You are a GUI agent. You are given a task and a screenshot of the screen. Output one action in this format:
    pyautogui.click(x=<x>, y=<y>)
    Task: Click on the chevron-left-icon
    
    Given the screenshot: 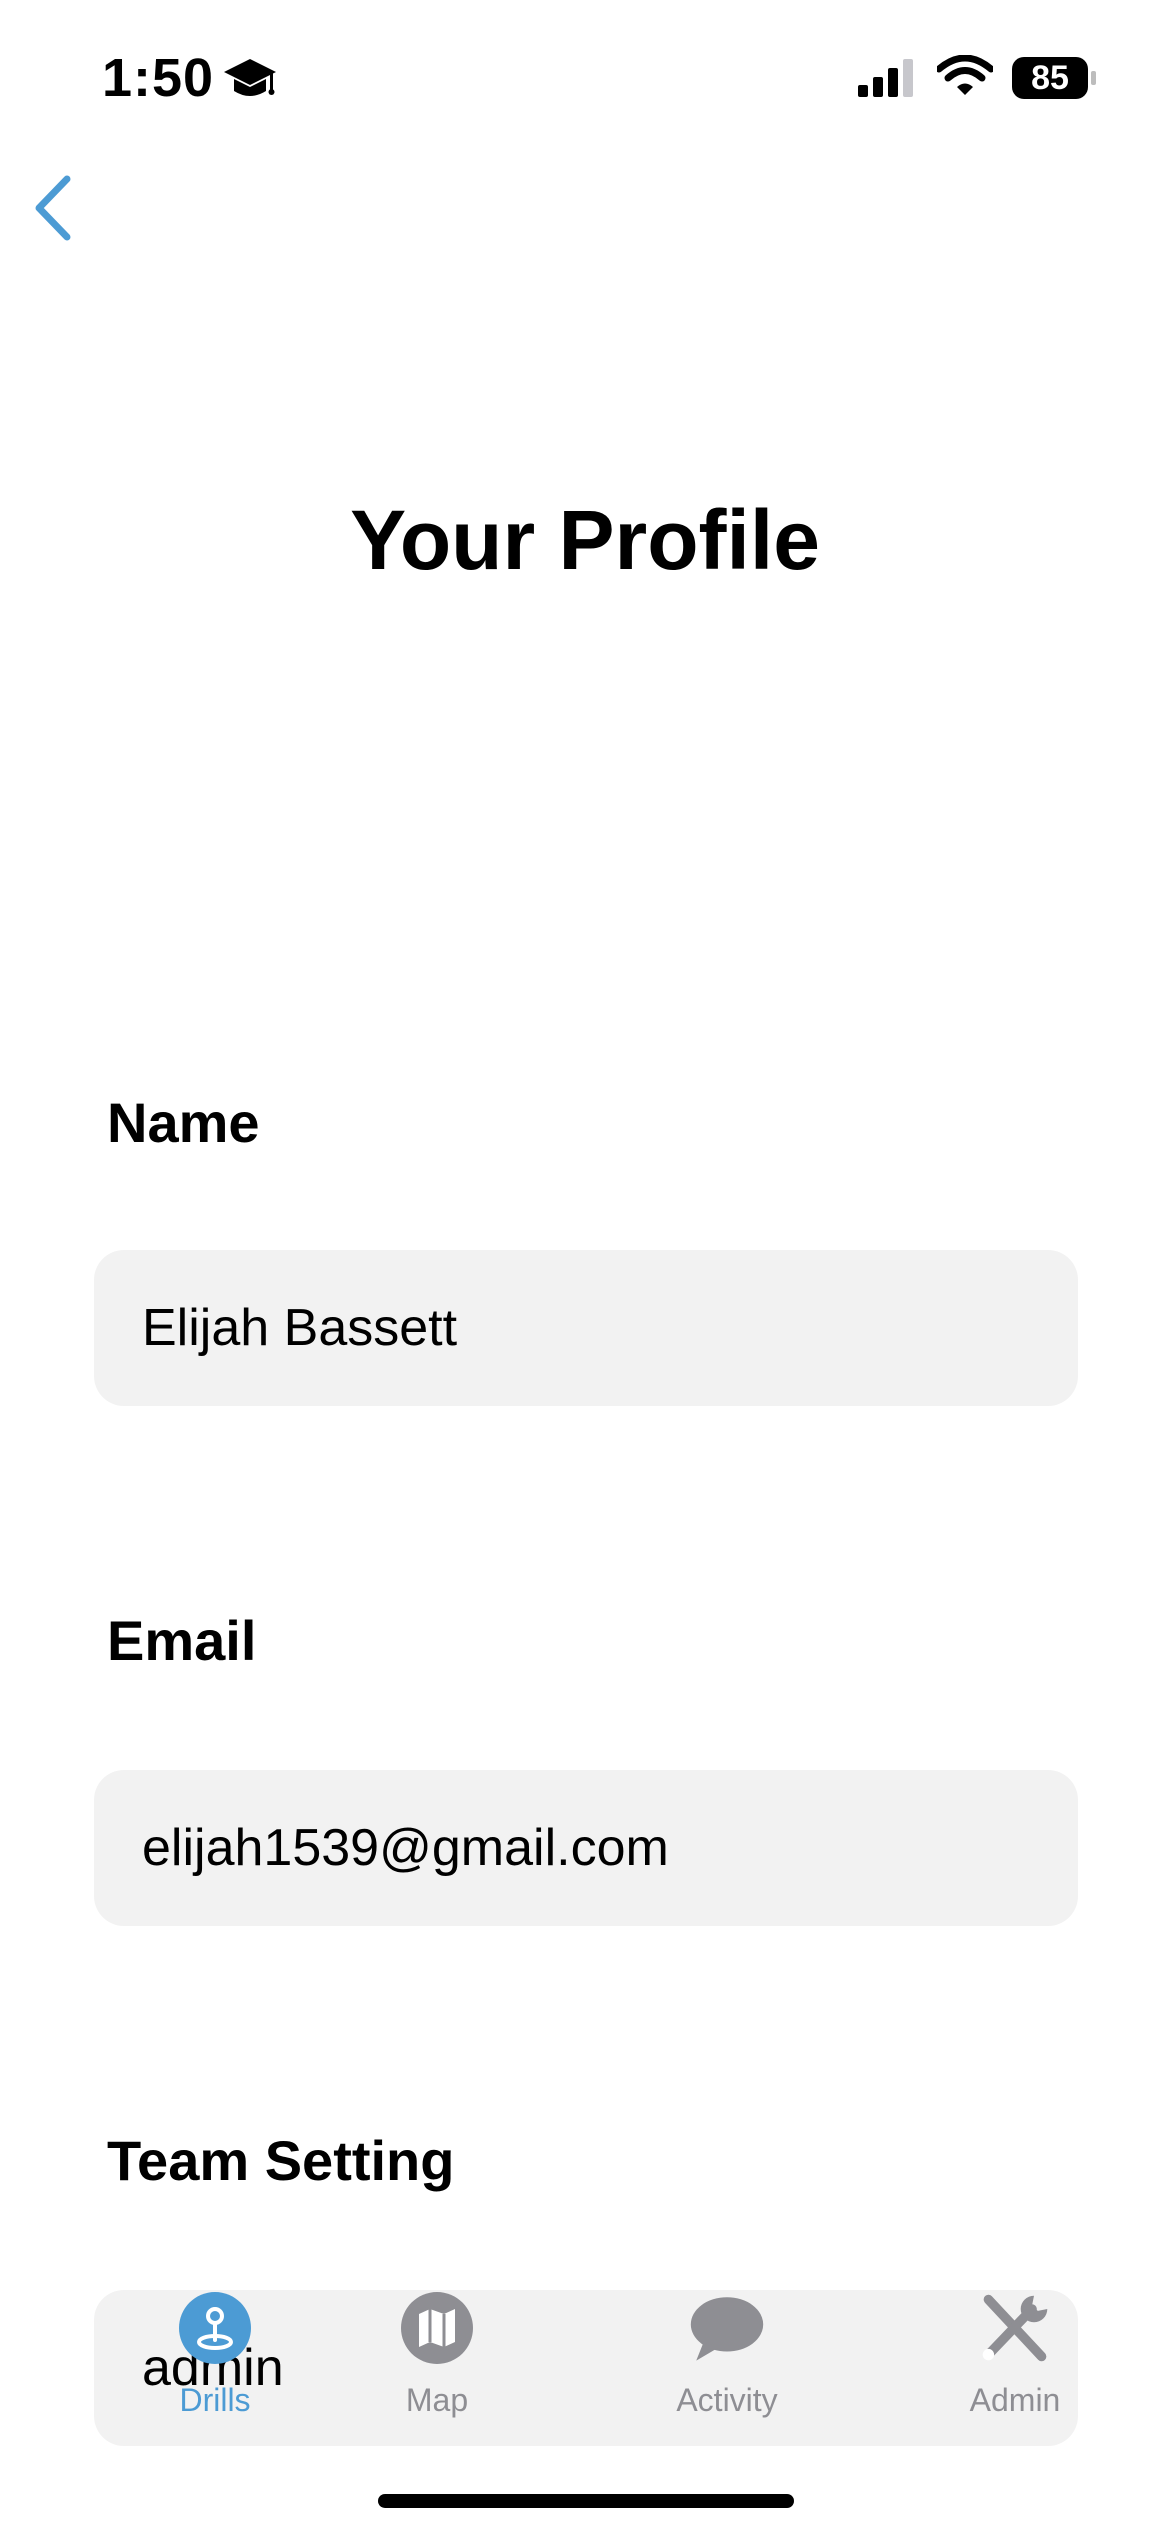 What is the action you would take?
    pyautogui.click(x=53, y=208)
    